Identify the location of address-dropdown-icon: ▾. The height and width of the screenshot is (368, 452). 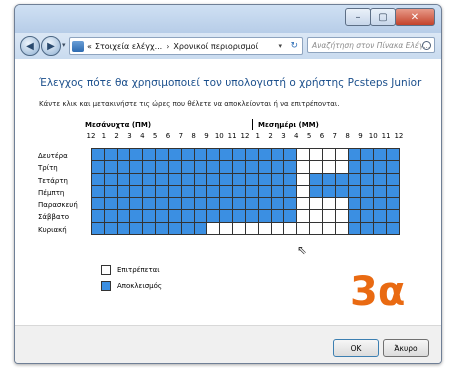
(280, 46).